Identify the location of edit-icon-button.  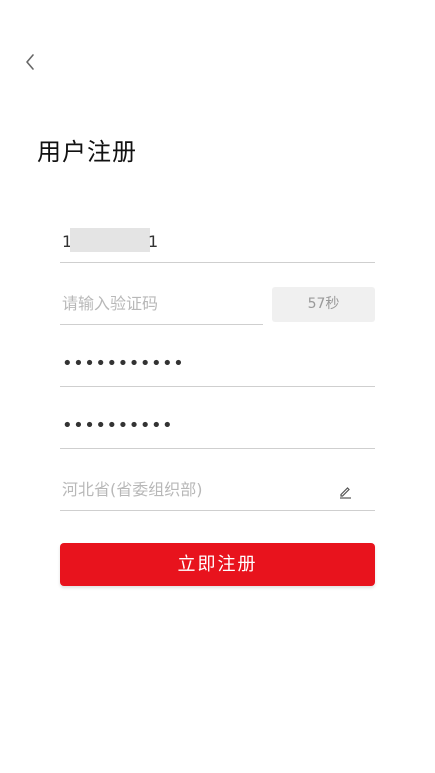
(345, 491).